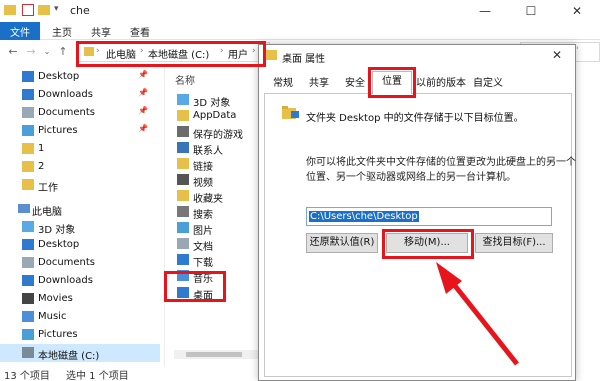  What do you see at coordinates (488, 83) in the screenshot?
I see `tab-customize: 自定义` at bounding box center [488, 83].